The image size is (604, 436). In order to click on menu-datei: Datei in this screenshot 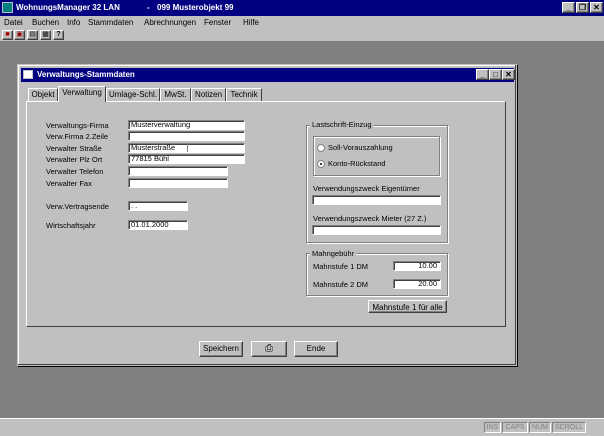, I will do `click(13, 22)`.